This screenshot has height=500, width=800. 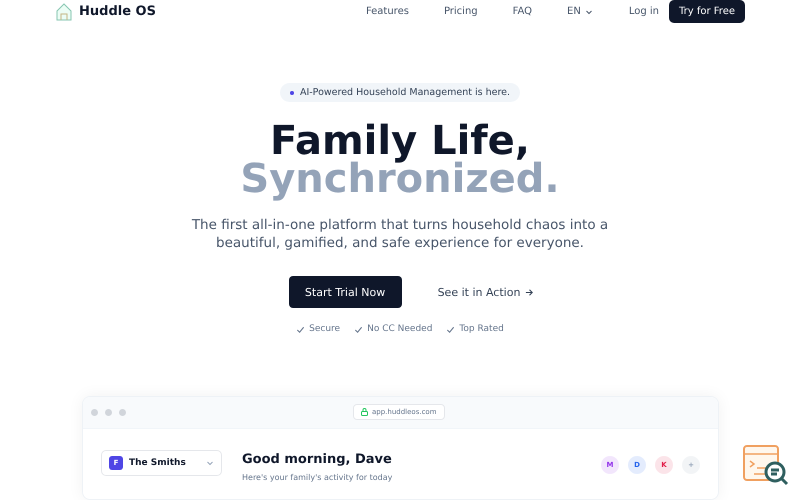 What do you see at coordinates (64, 11) in the screenshot?
I see `house-logo-icon` at bounding box center [64, 11].